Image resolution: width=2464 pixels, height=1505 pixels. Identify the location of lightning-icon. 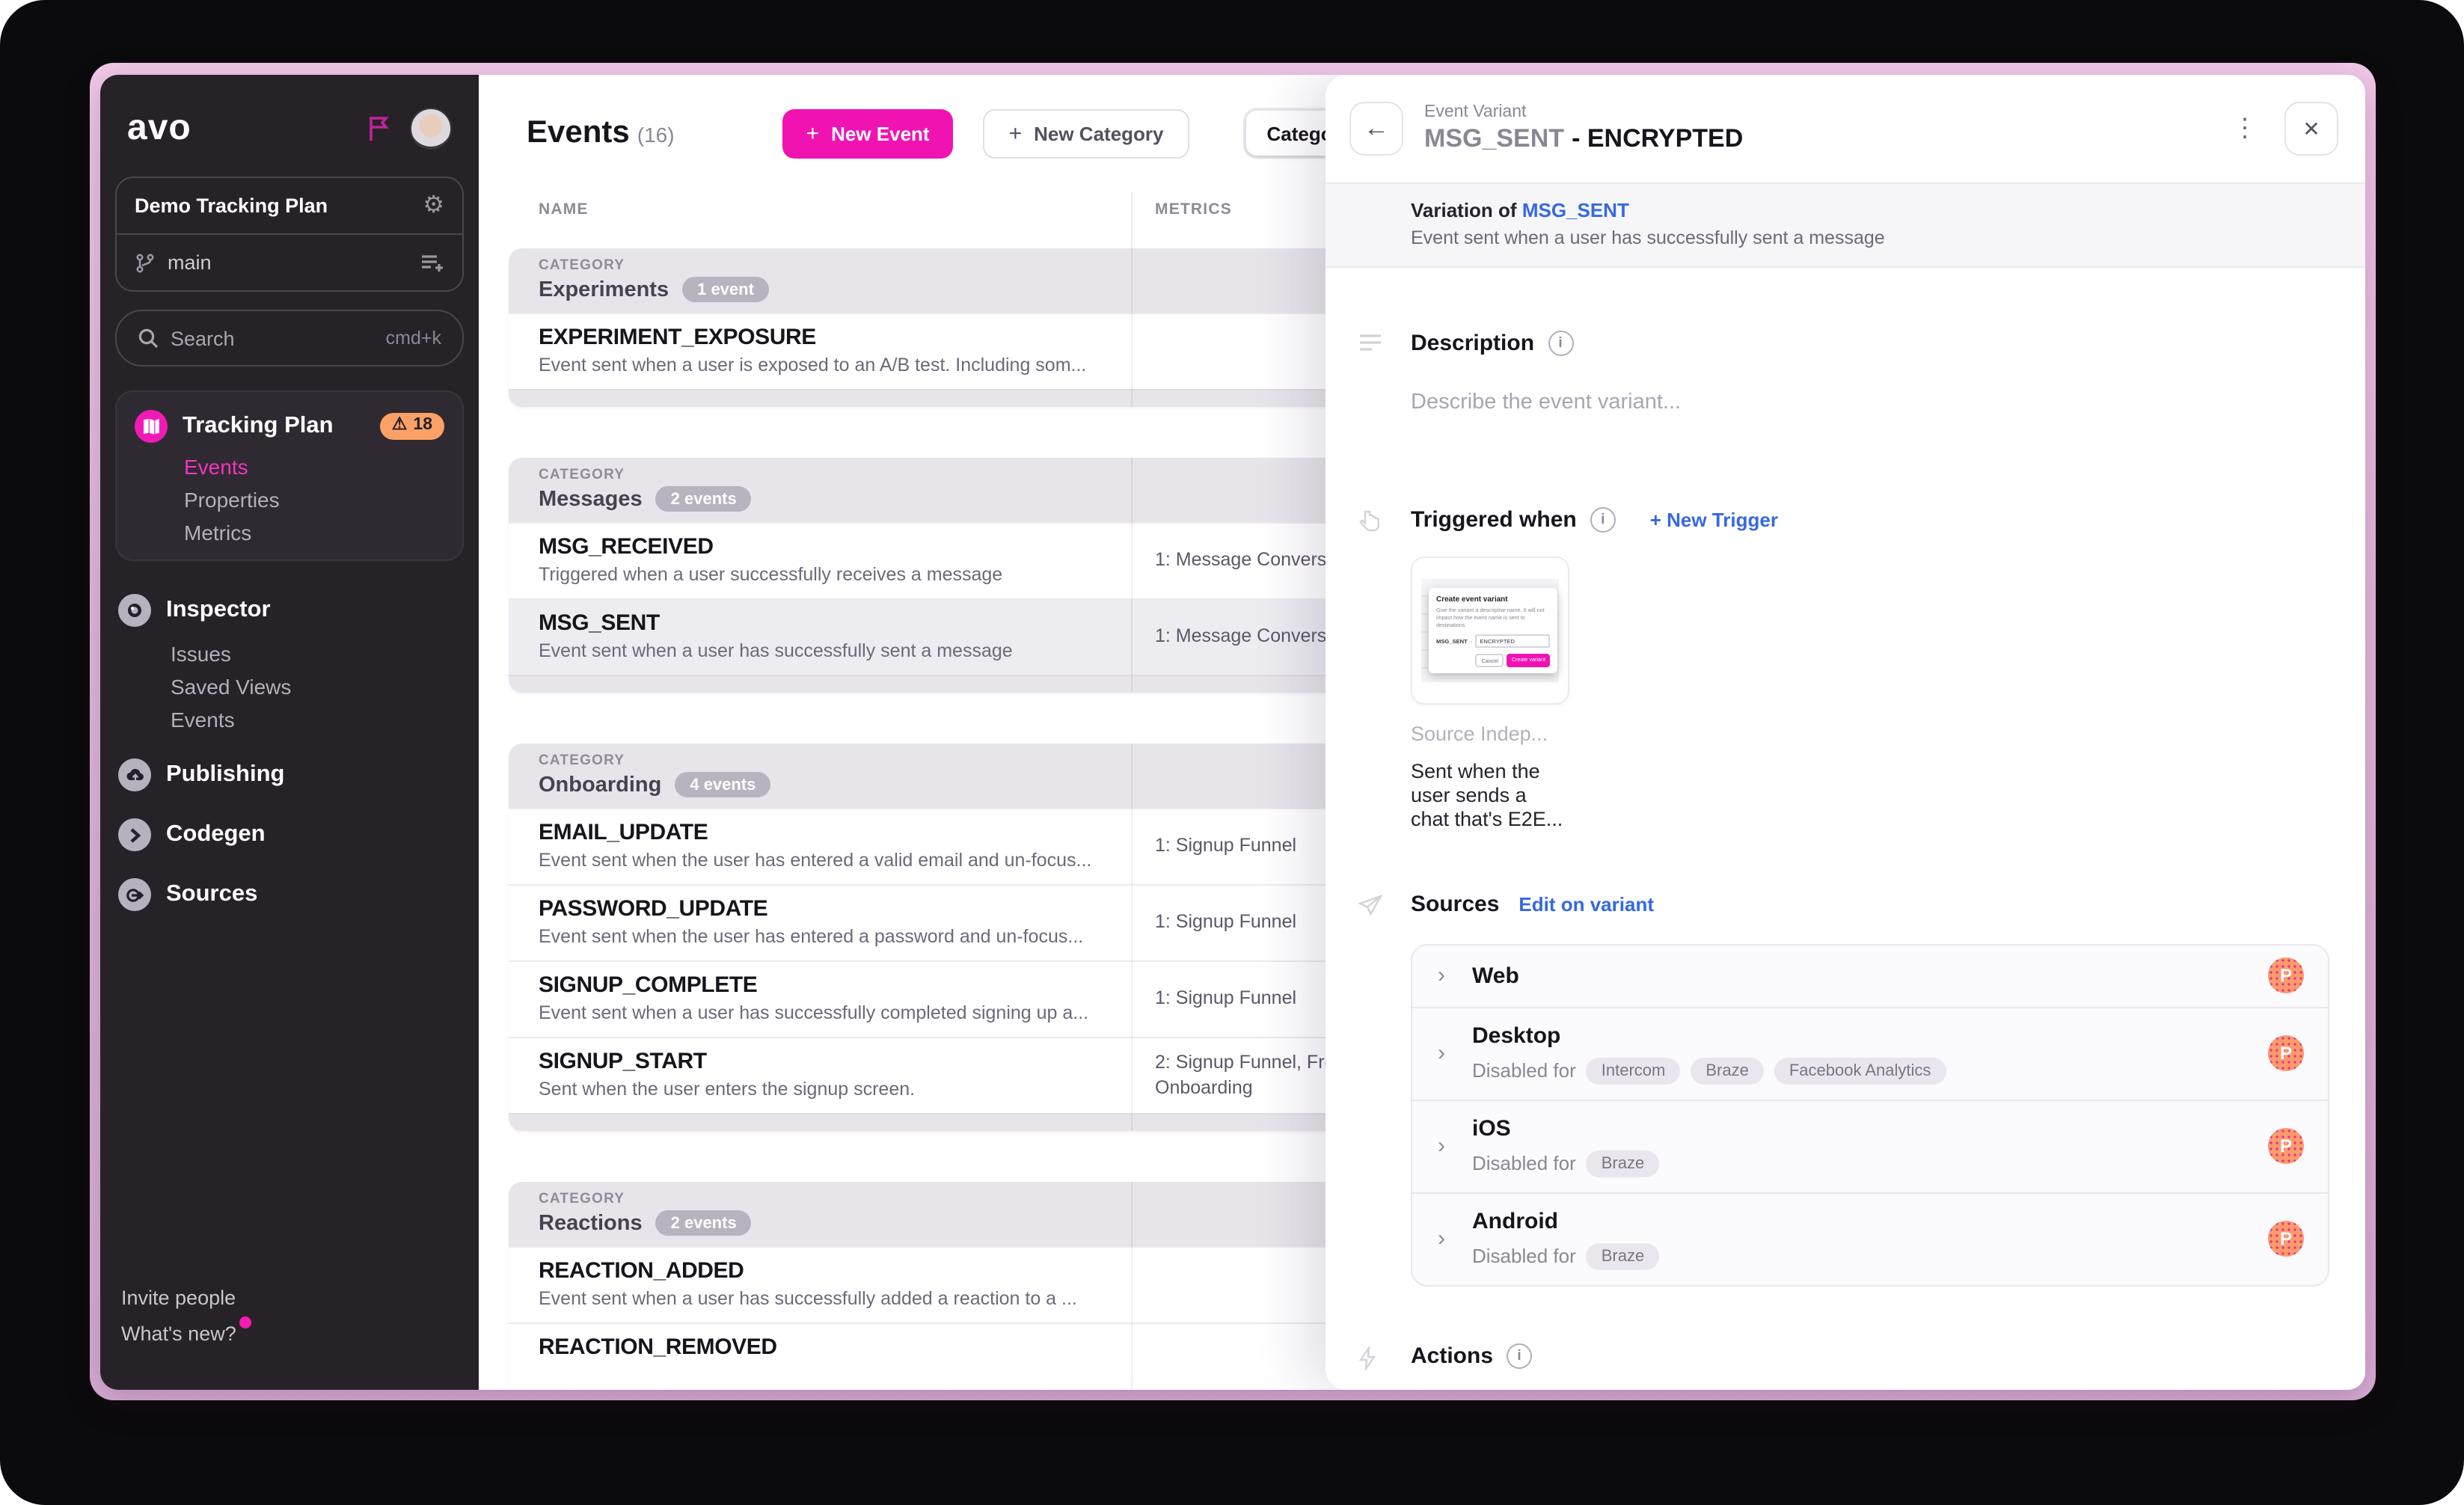
(1367, 1358).